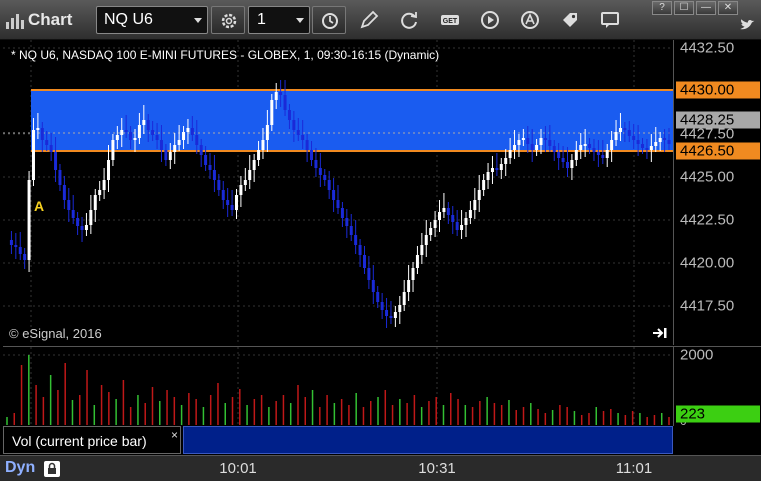 The width and height of the screenshot is (761, 481). Describe the element at coordinates (490, 20) in the screenshot. I see `play-icon` at that location.